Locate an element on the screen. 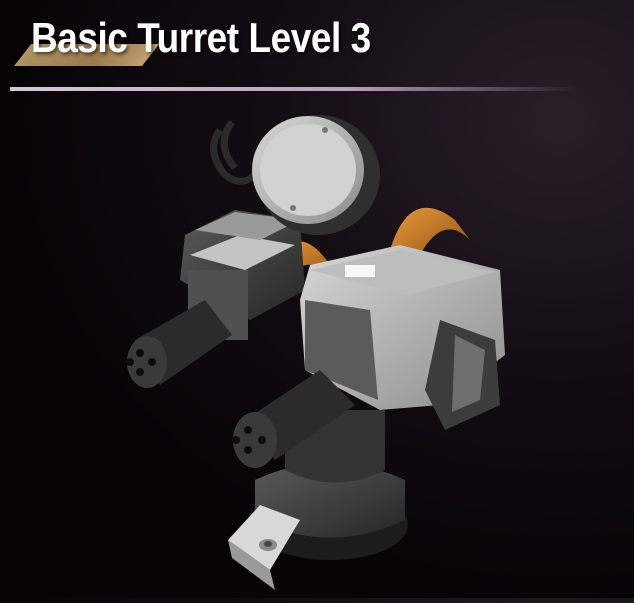  page-title: Basic Turret Level 3 is located at coordinates (201, 37).